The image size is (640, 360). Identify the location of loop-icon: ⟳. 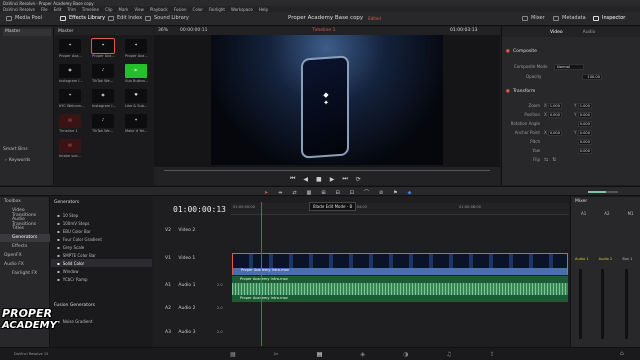
(358, 179).